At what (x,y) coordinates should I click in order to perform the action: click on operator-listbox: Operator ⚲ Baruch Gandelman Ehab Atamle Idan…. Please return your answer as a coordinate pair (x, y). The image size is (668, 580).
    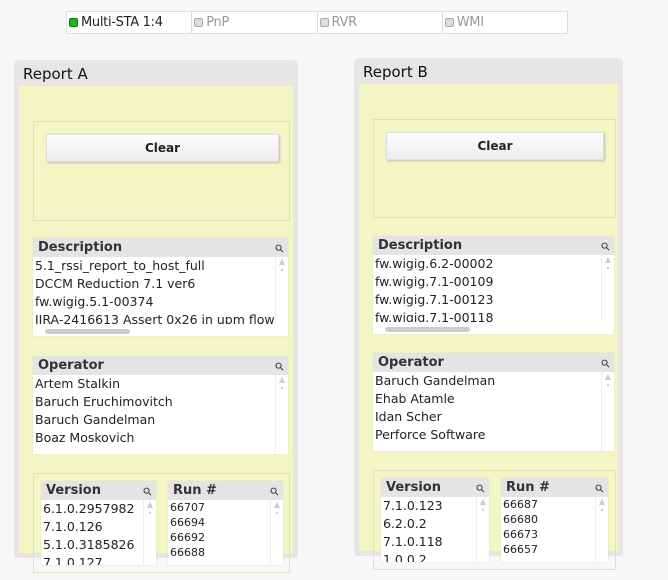
    Looking at the image, I should click on (493, 402).